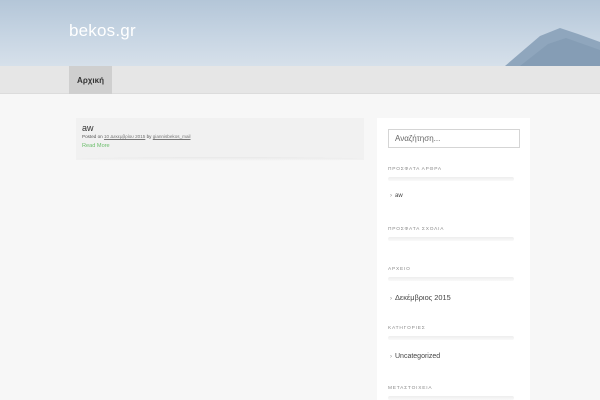  I want to click on post-meta-prefix: Posted on, so click(92, 136).